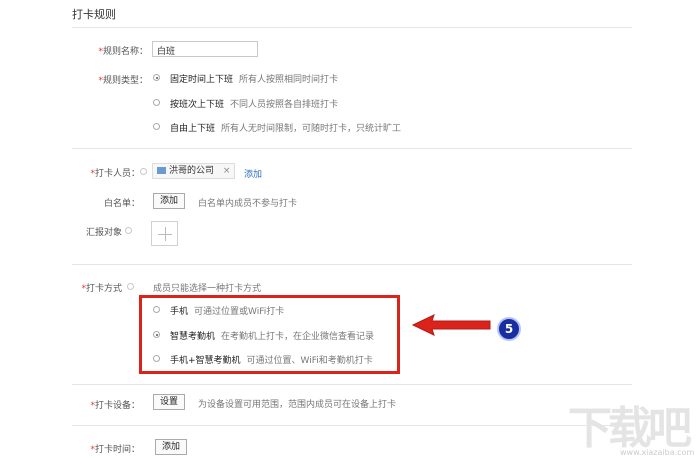 The width and height of the screenshot is (698, 460). I want to click on rule-type-shift-radio, so click(156, 102).